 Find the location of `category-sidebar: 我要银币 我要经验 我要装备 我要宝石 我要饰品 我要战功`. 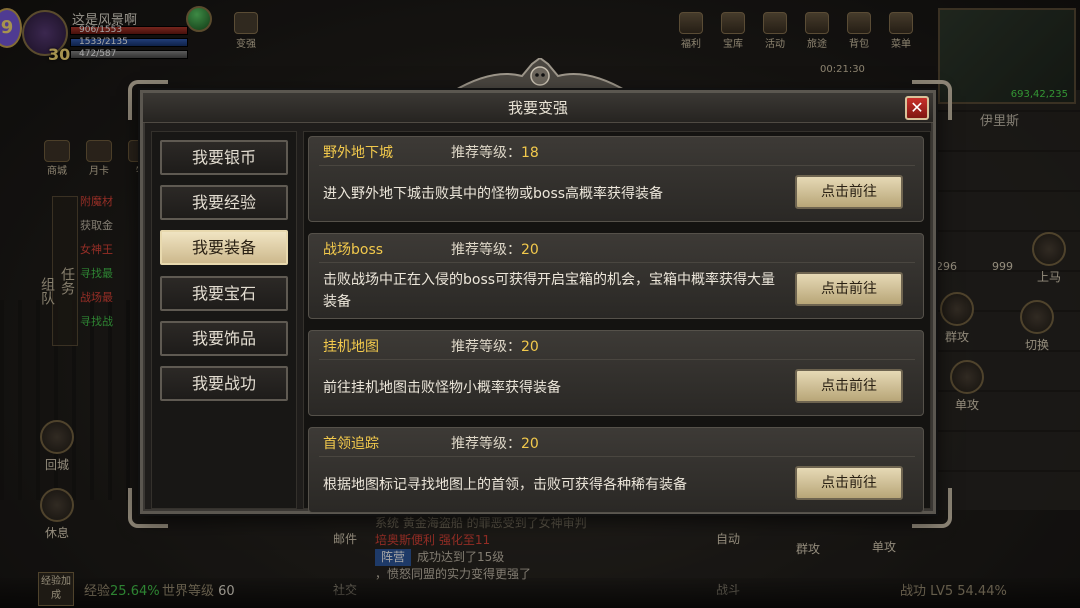

category-sidebar: 我要银币 我要经验 我要装备 我要宝石 我要饰品 我要战功 is located at coordinates (224, 320).